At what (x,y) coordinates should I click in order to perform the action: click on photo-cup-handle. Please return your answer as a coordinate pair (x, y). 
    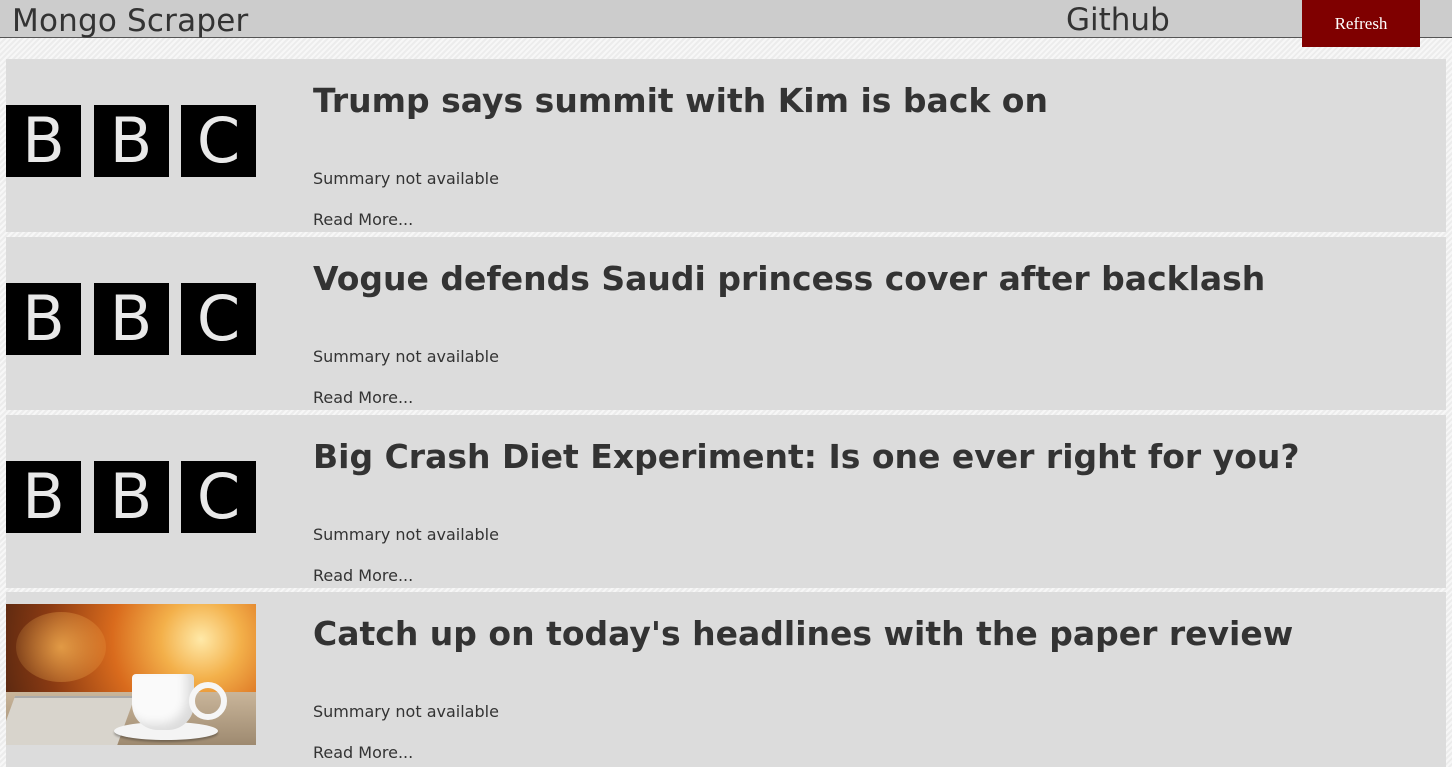
    Looking at the image, I should click on (208, 701).